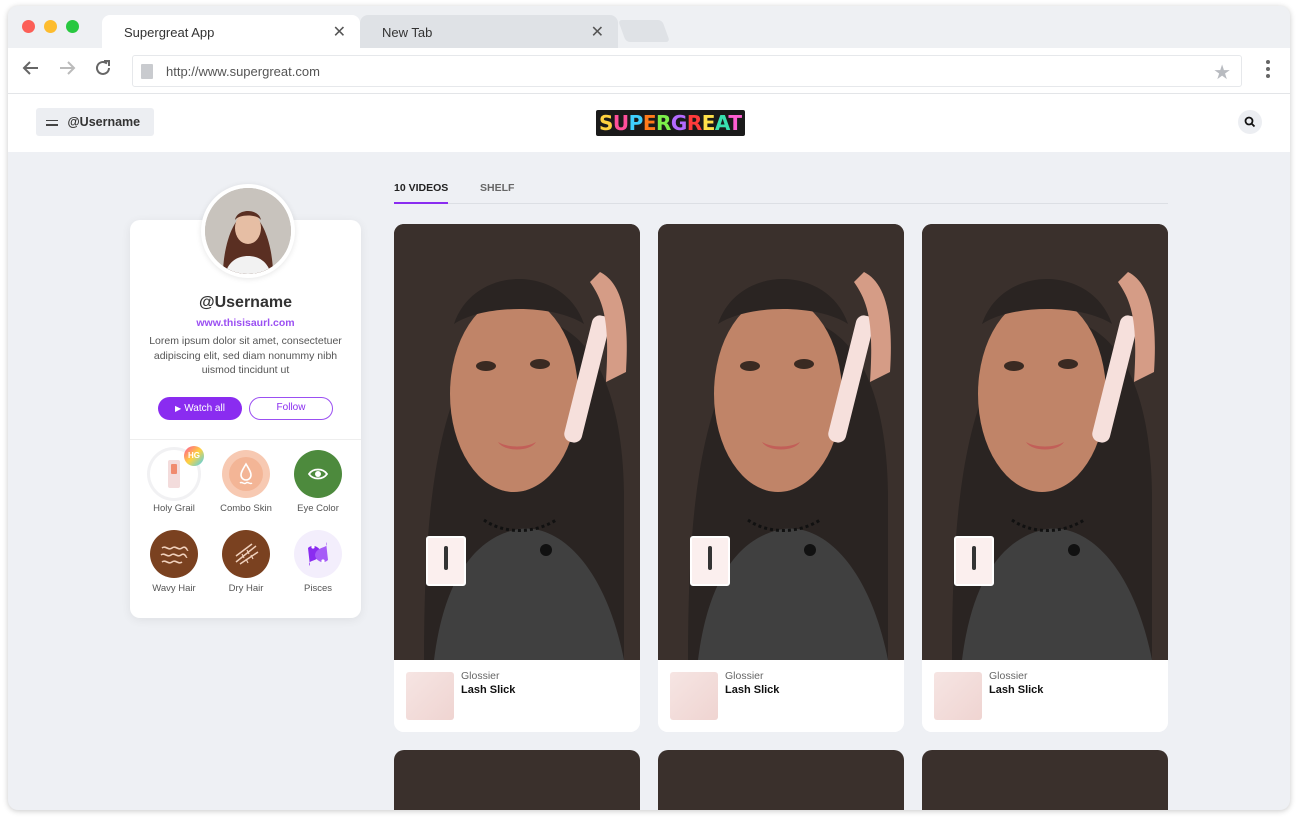 The height and width of the screenshot is (822, 1298). Describe the element at coordinates (245, 323) in the screenshot. I see `profile-website-link: www.thisisaurl.com` at that location.